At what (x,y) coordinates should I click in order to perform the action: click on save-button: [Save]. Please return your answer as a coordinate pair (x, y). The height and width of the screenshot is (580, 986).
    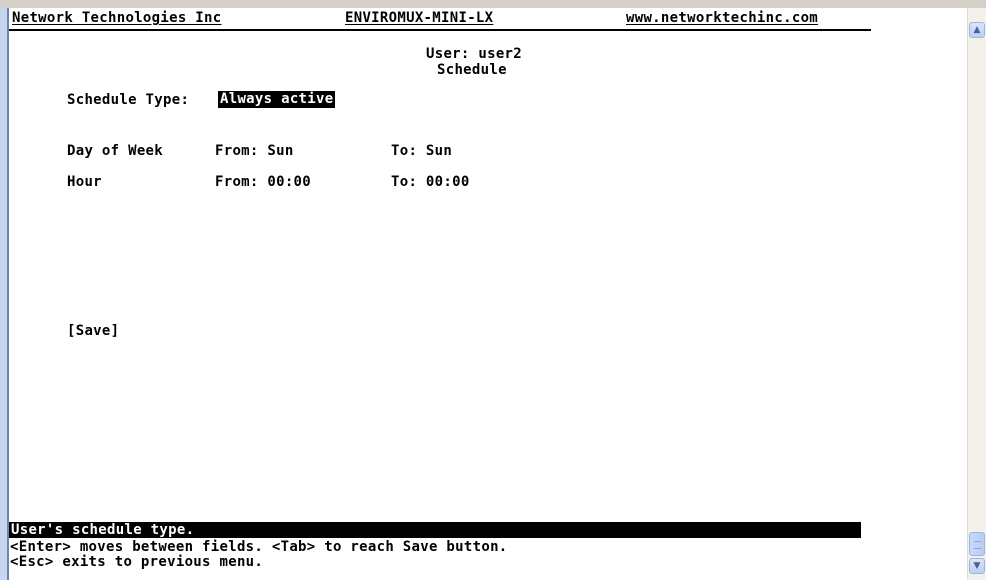
    Looking at the image, I should click on (93, 331).